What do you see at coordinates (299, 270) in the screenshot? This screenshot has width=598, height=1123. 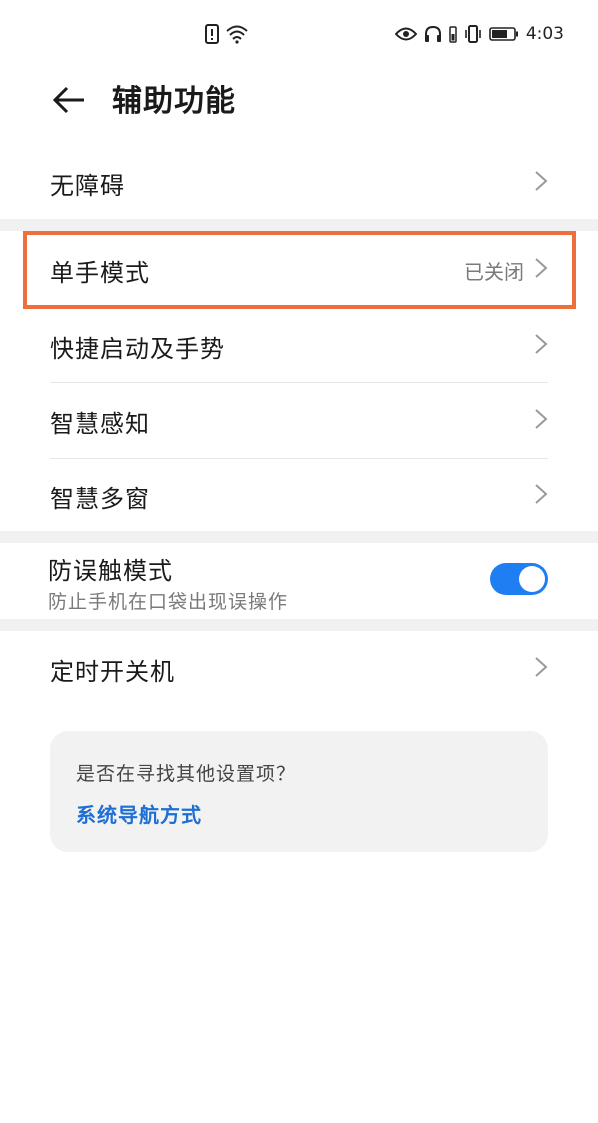 I see `highlight-box` at bounding box center [299, 270].